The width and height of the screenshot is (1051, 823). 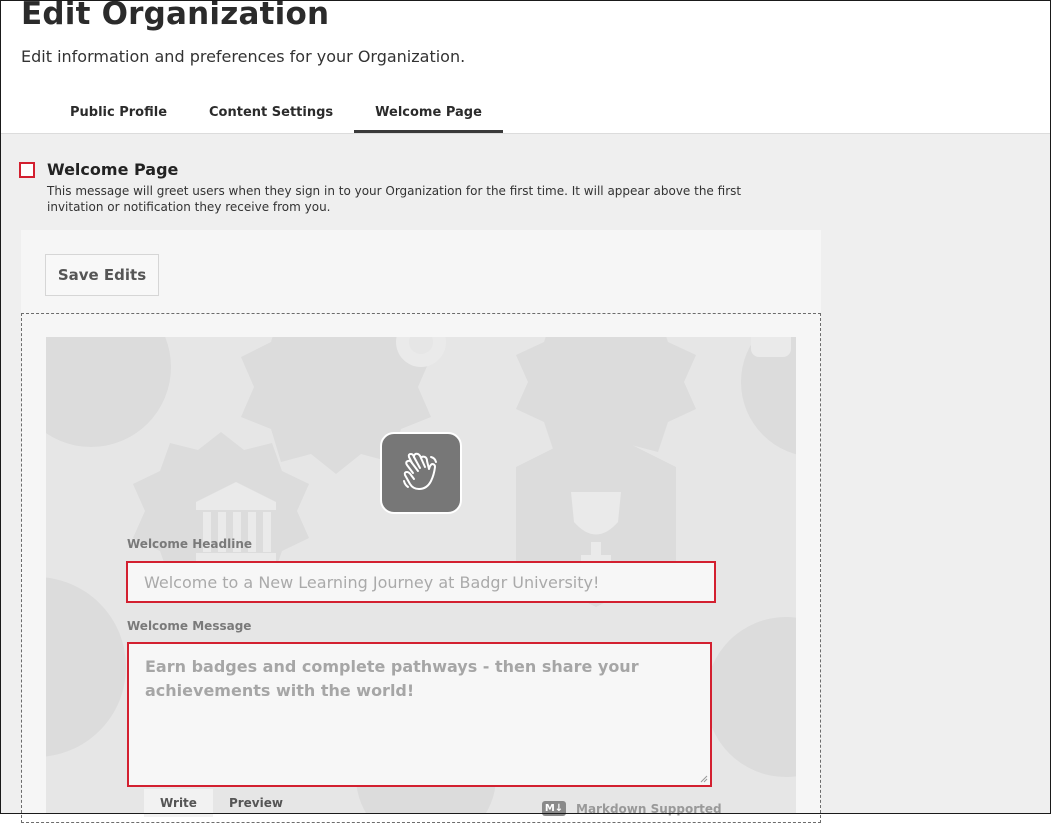 What do you see at coordinates (113, 169) in the screenshot?
I see `section-title: Welcome Page` at bounding box center [113, 169].